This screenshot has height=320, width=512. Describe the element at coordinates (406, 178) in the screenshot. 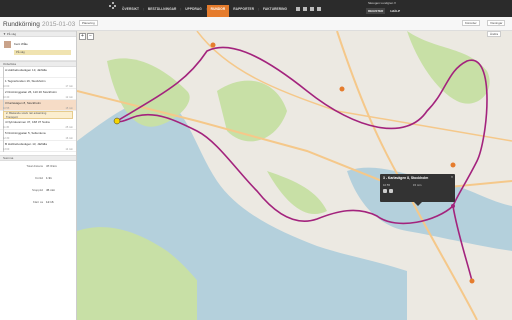

I see `popup-title: 3 - Karlavägen 8, Stockholm` at that location.